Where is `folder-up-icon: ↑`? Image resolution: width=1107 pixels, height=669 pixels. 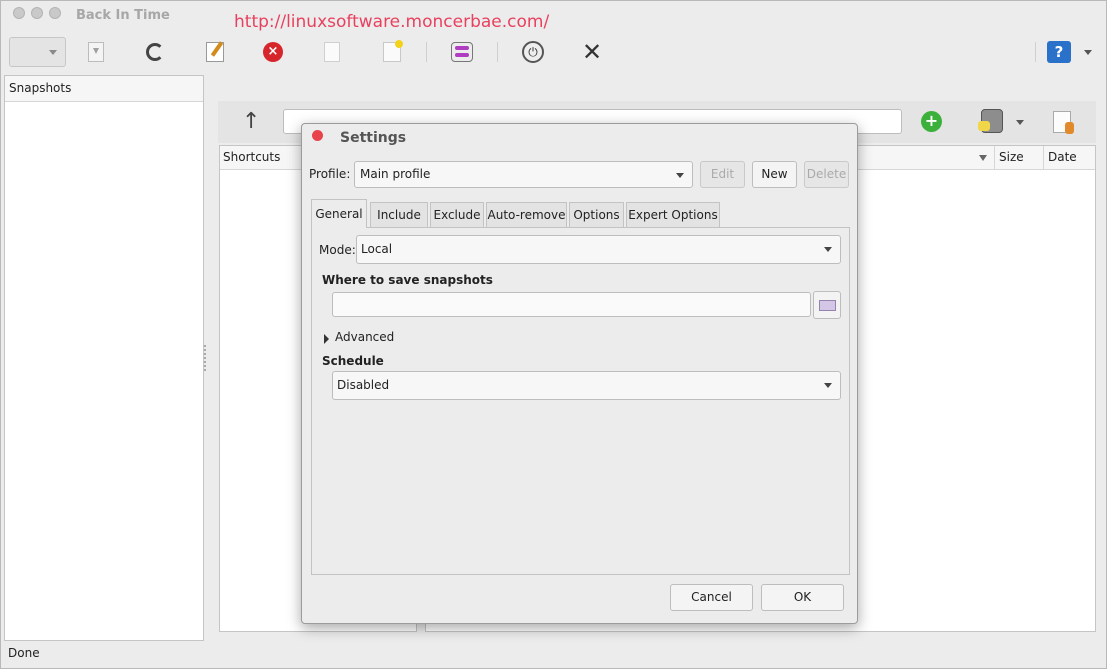 folder-up-icon: ↑ is located at coordinates (251, 121).